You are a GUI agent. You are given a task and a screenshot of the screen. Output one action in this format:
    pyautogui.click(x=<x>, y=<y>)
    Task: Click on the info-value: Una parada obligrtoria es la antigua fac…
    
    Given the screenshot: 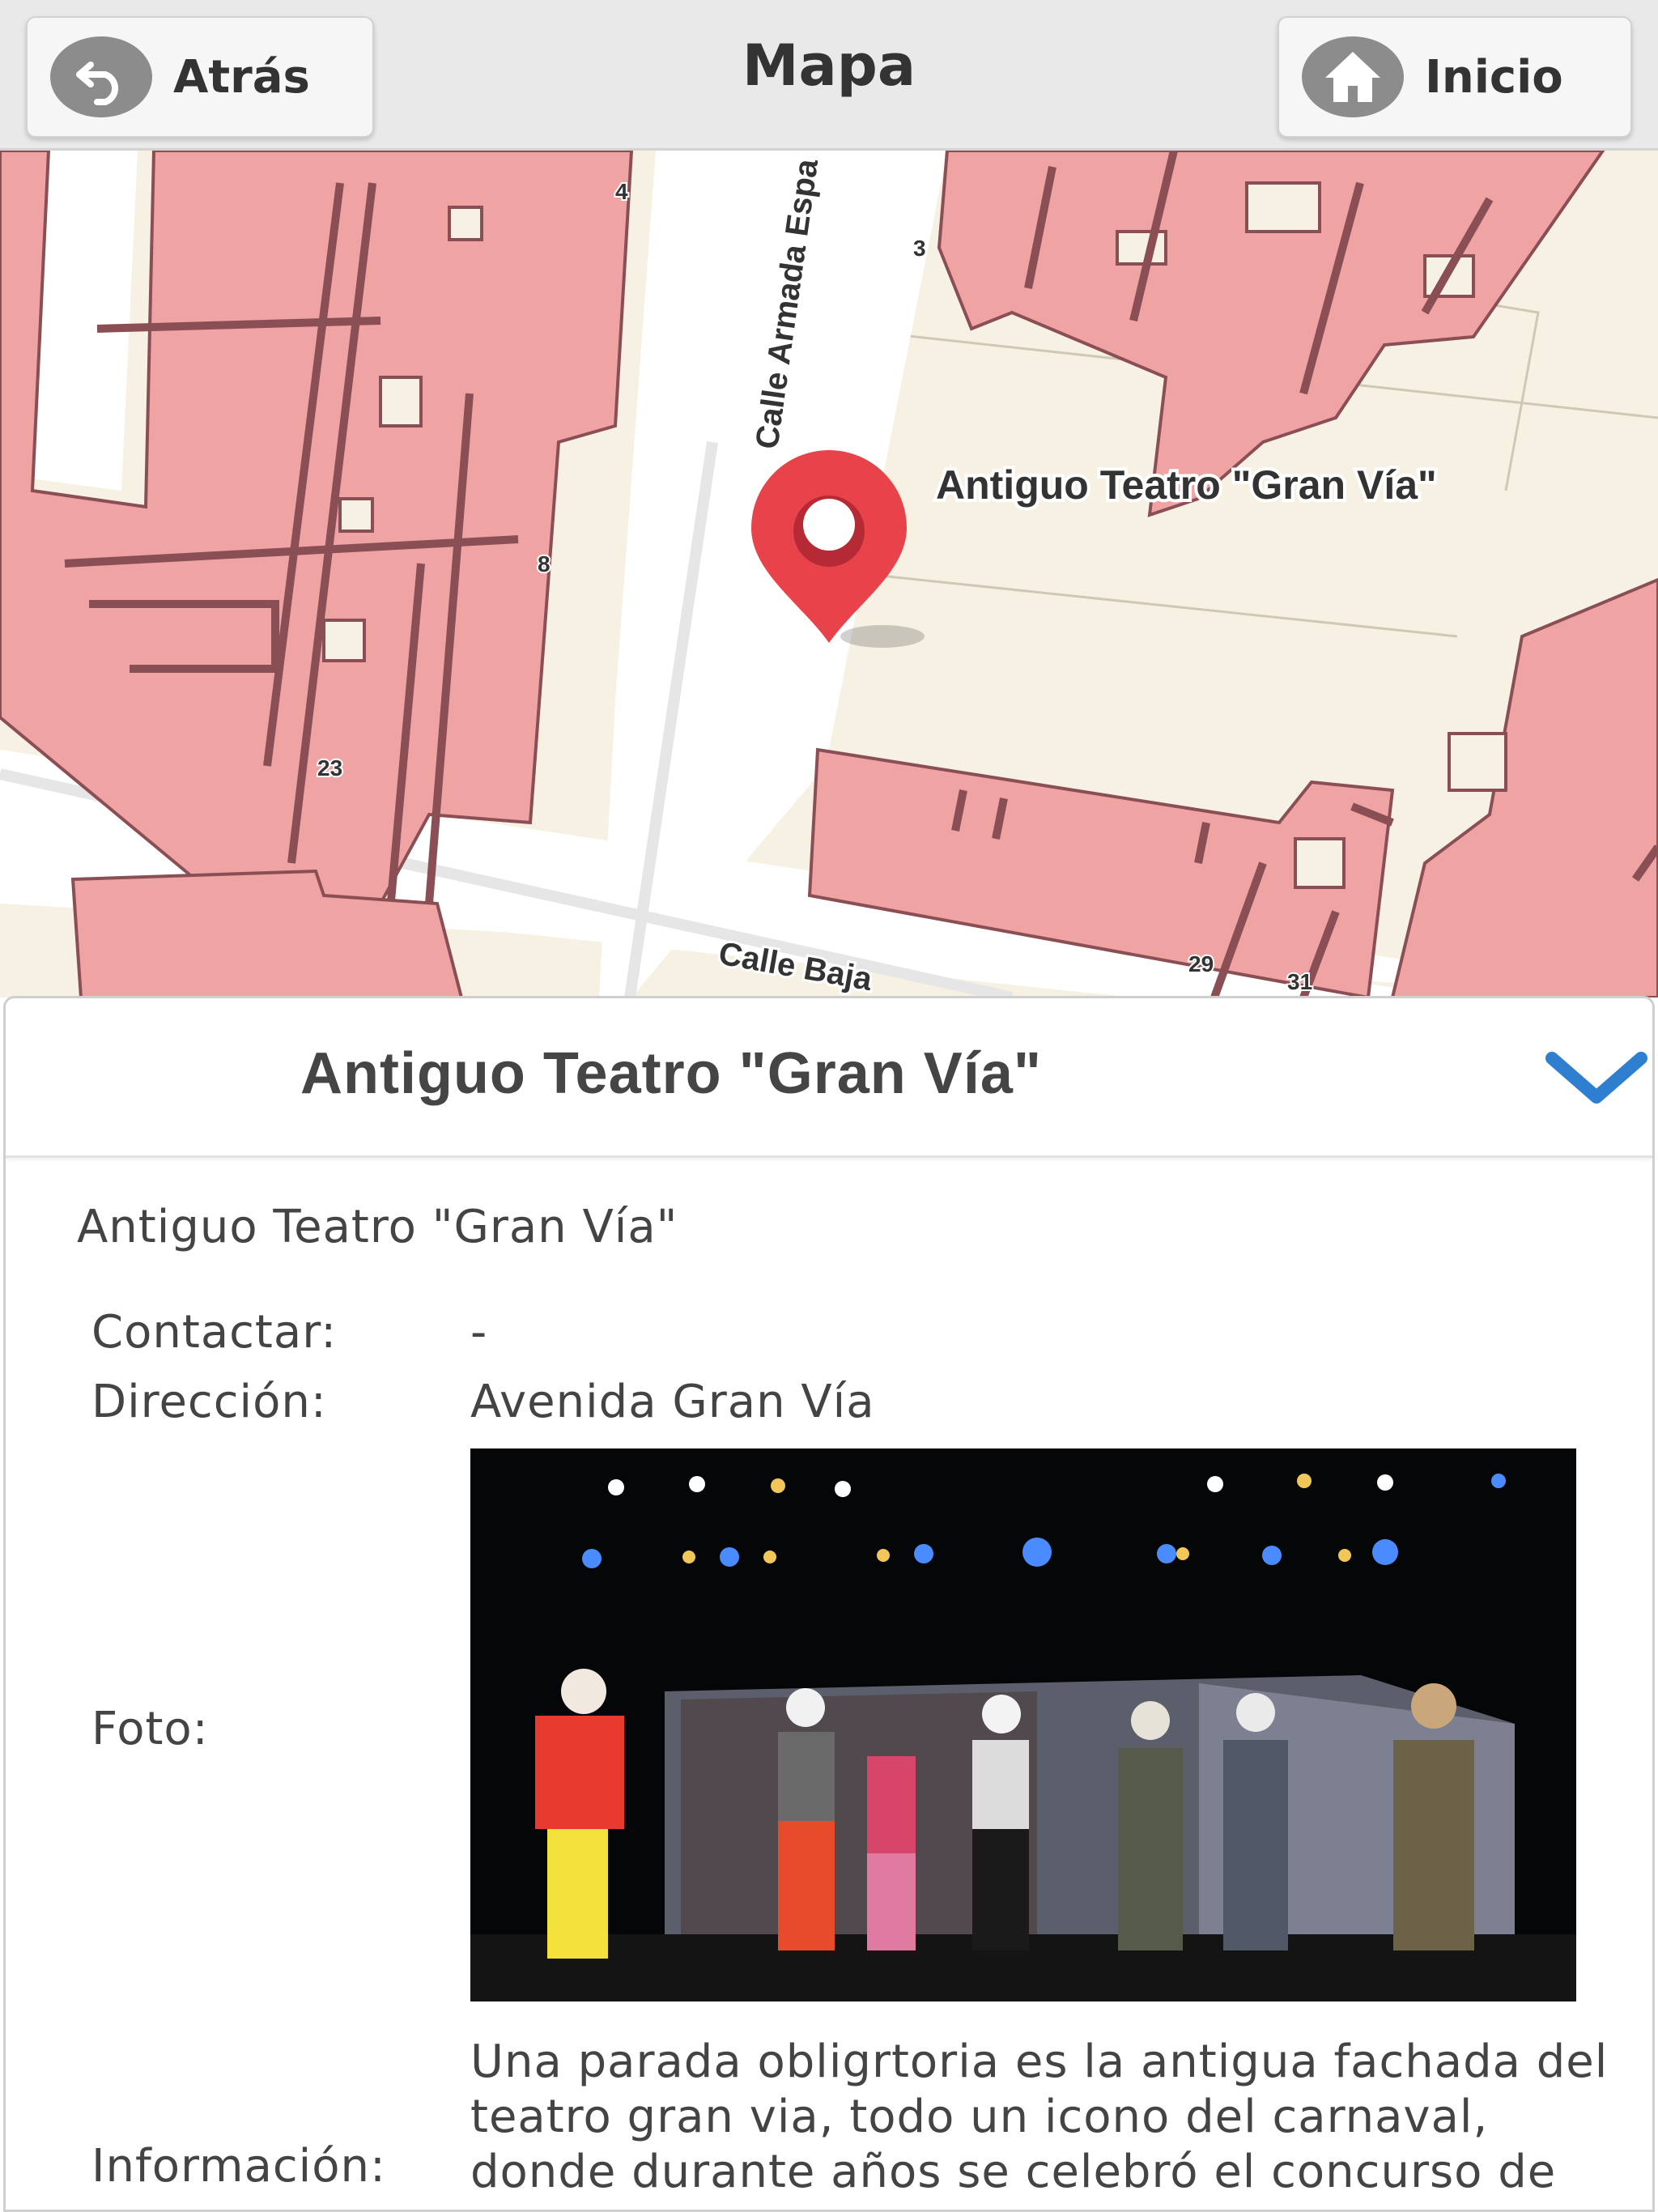 What is the action you would take?
    pyautogui.click(x=1039, y=2116)
    